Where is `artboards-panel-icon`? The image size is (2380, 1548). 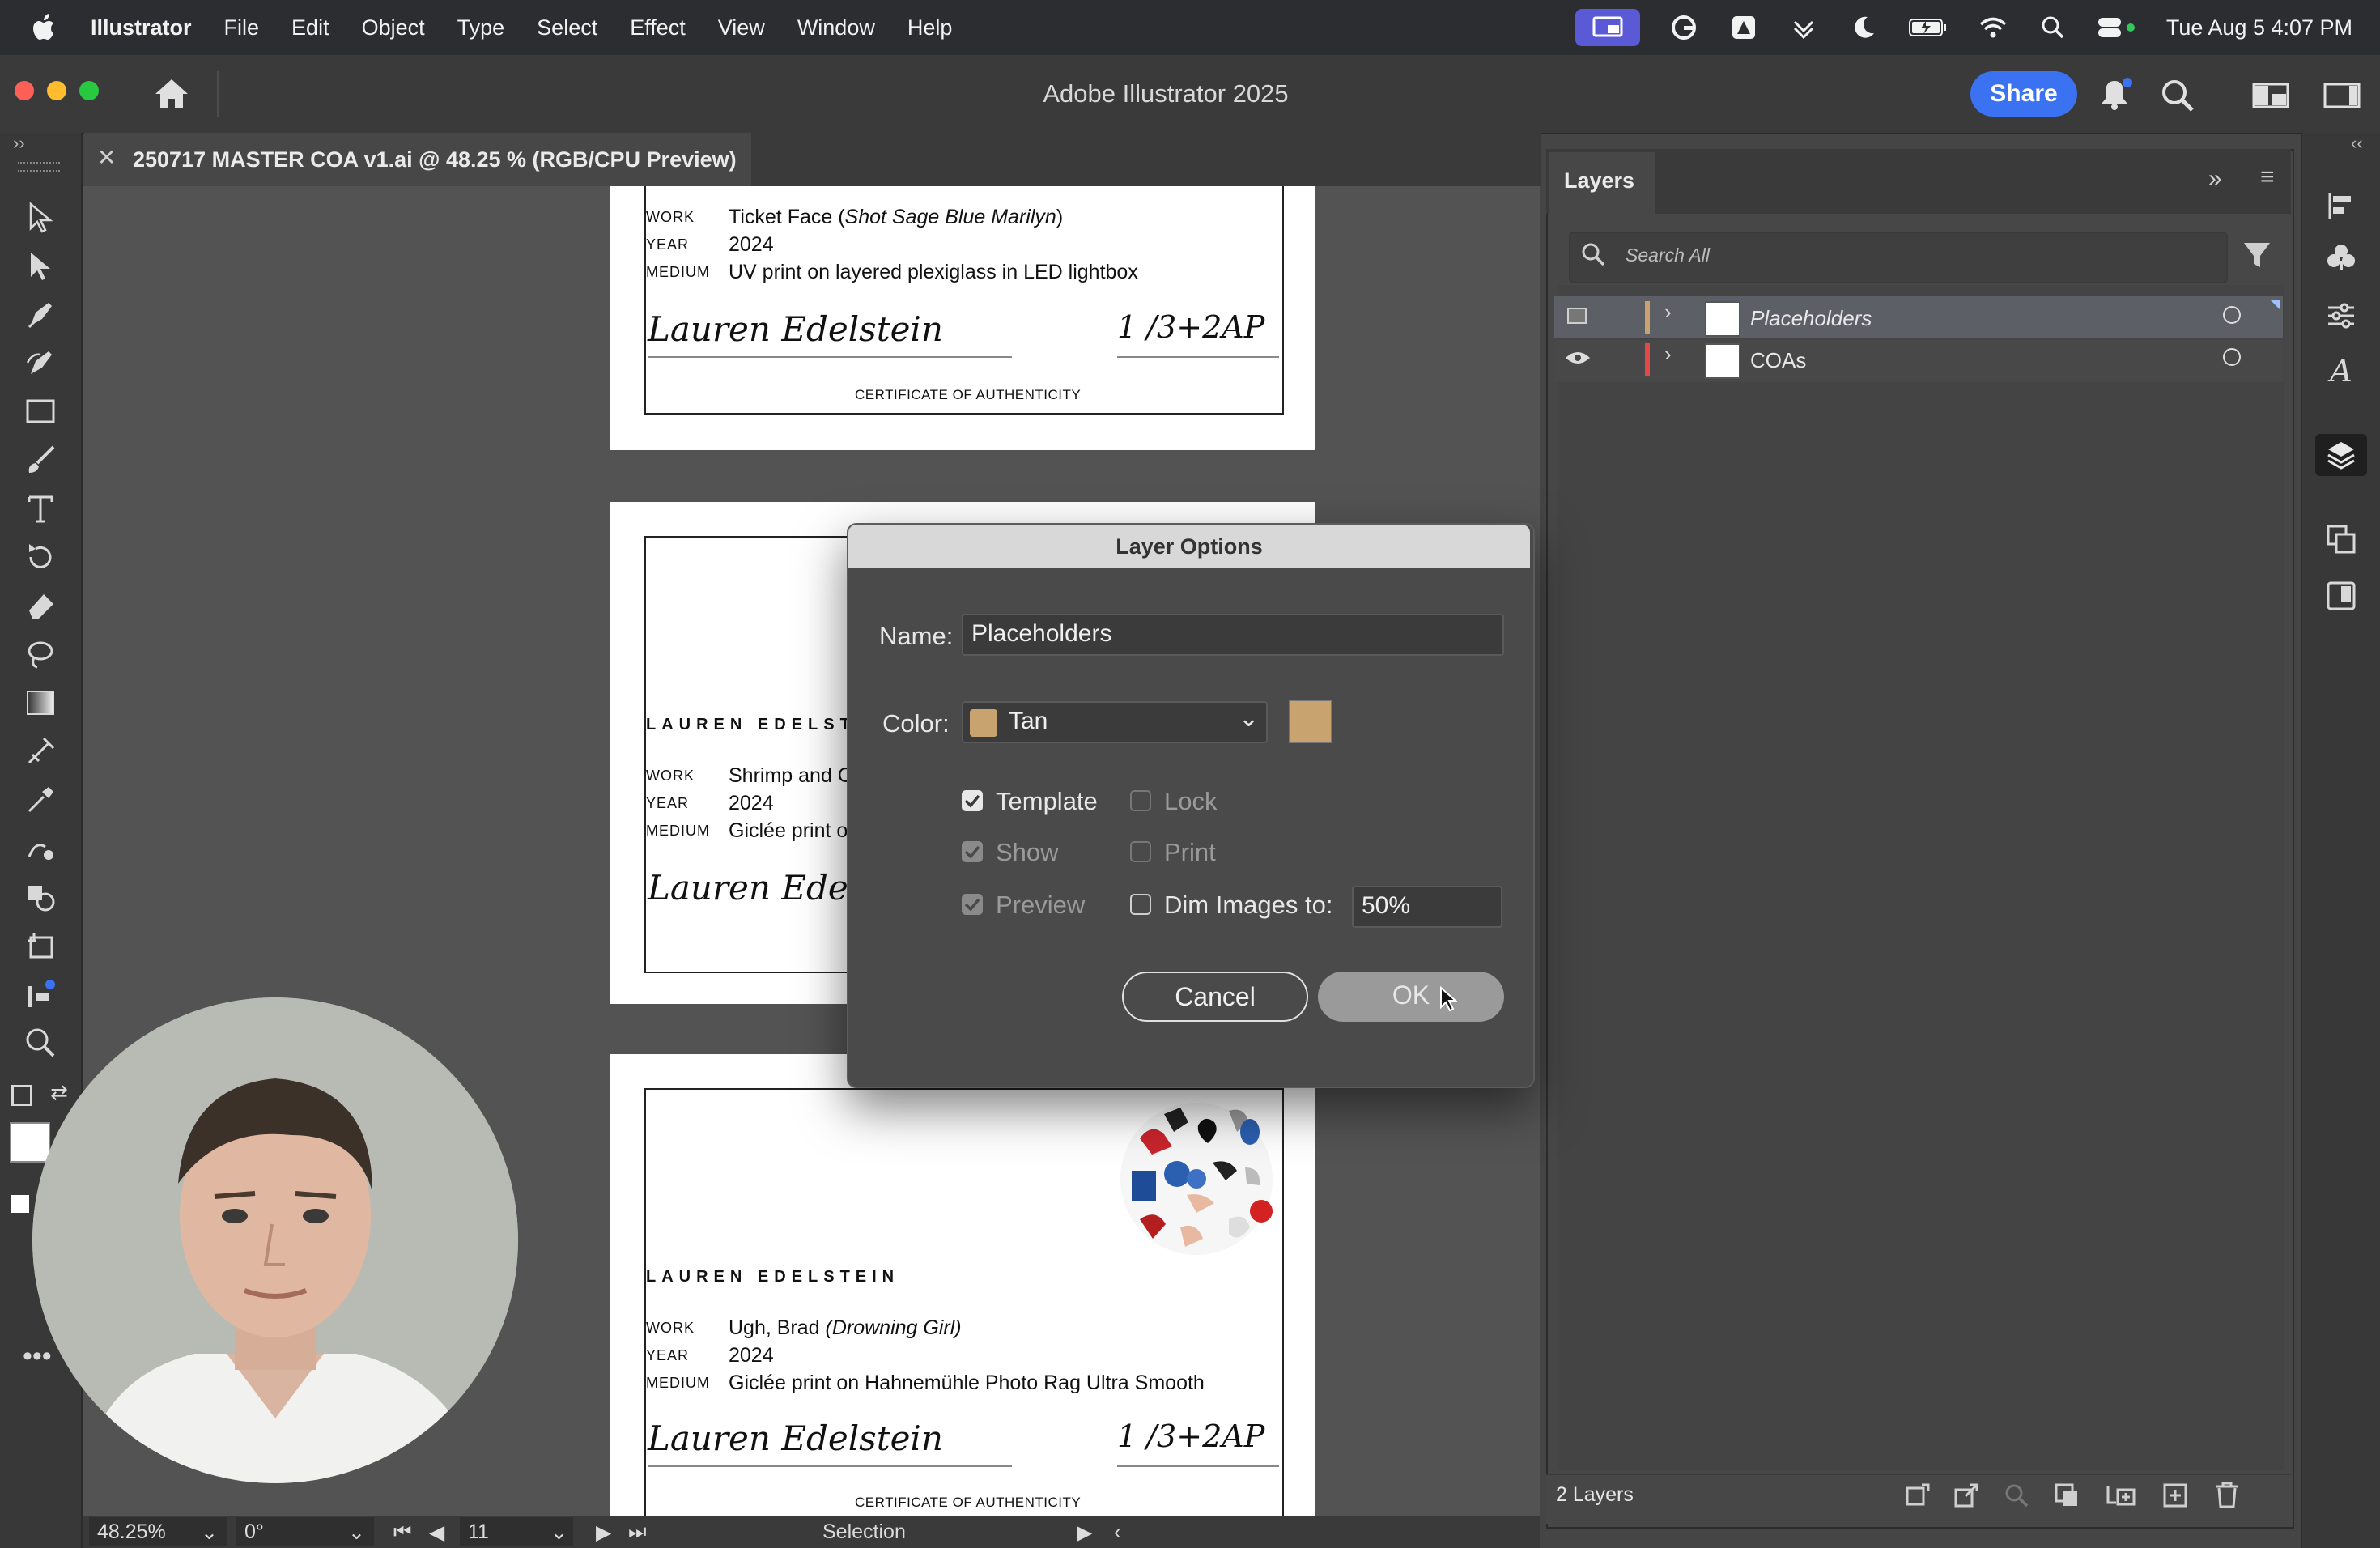
artboards-panel-icon is located at coordinates (2341, 539).